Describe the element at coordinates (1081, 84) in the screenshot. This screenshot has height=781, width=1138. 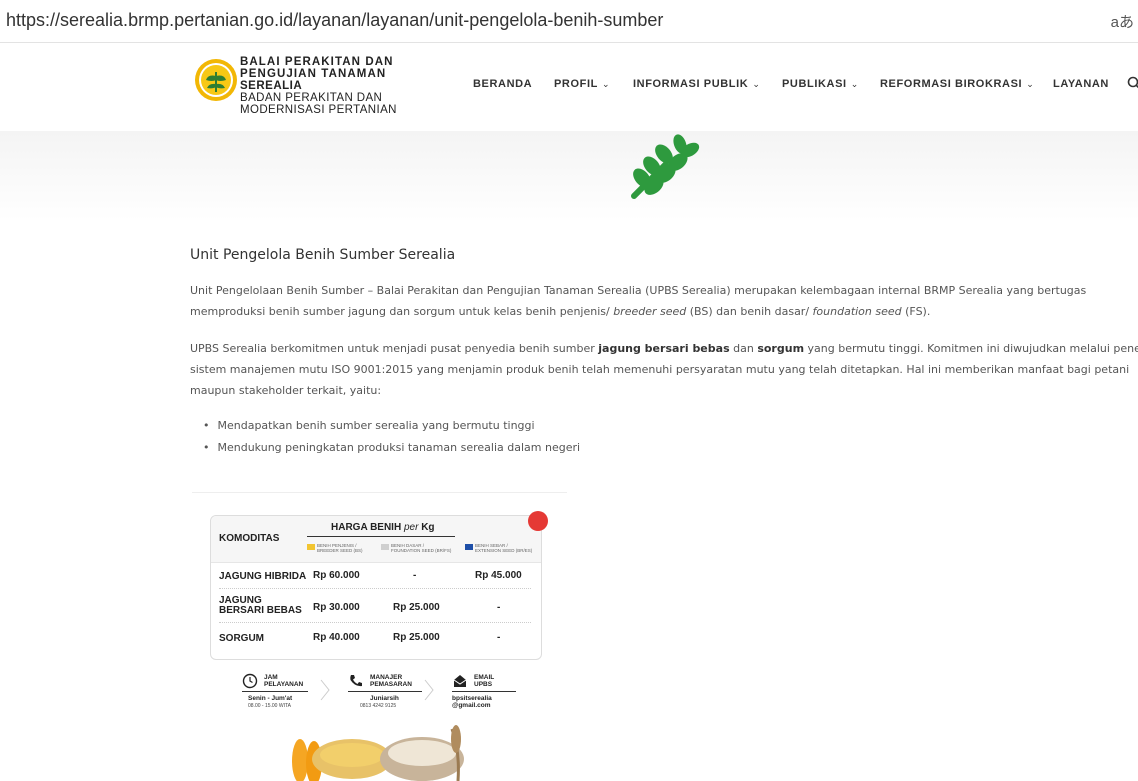
I see `nav-layanan: LAYANAN` at that location.